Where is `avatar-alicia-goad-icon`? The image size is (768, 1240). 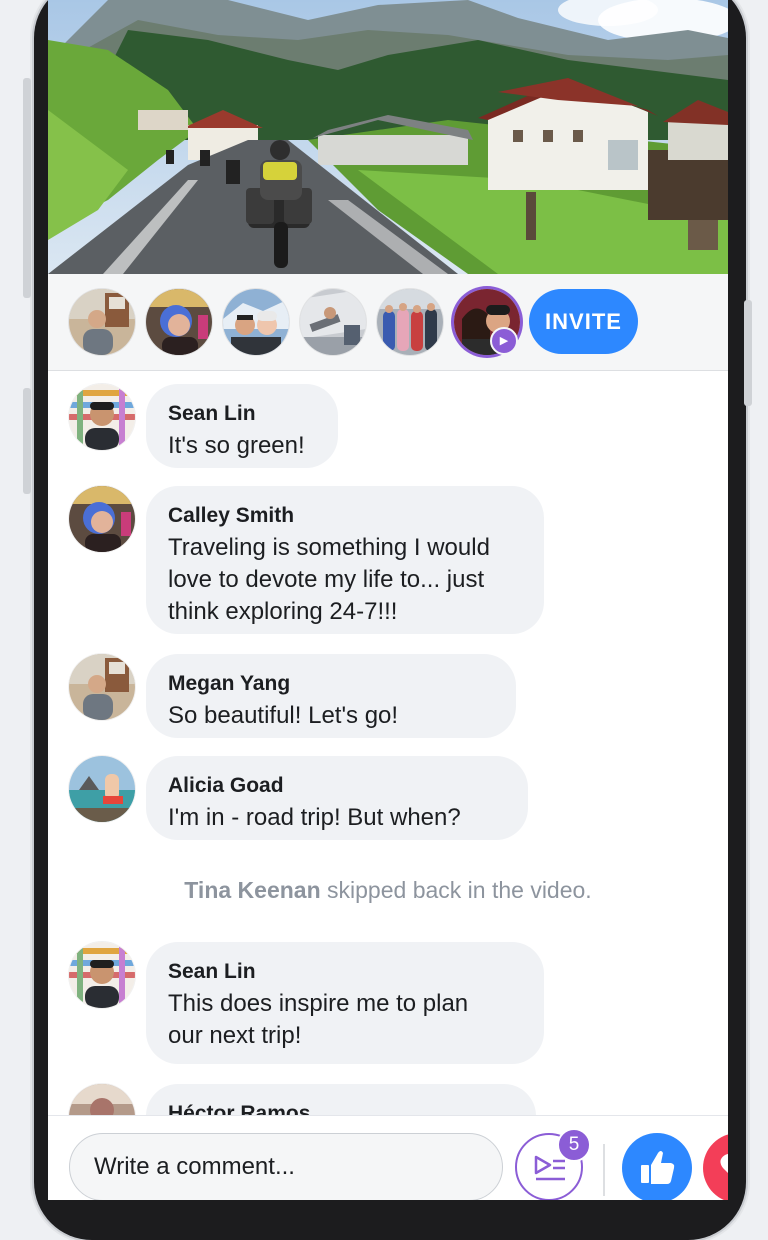 avatar-alicia-goad-icon is located at coordinates (102, 789).